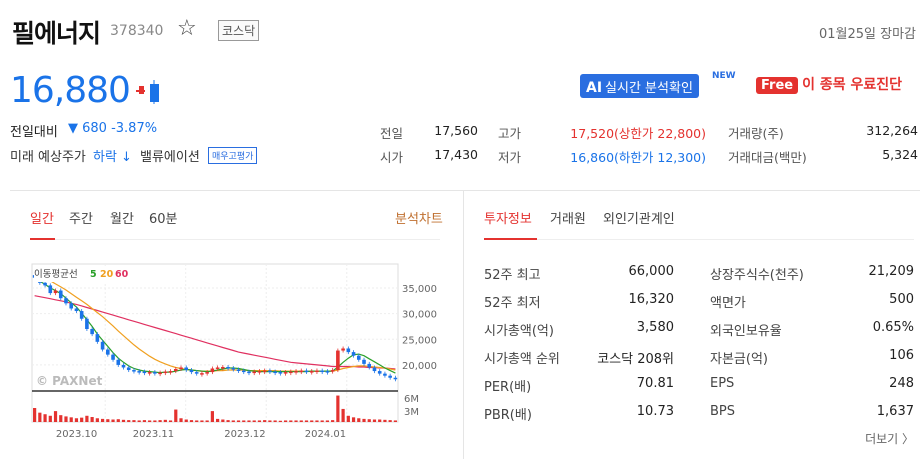 Image resolution: width=924 pixels, height=459 pixels. I want to click on free-diagnosis-link: Free 이 종목 우료진단, so click(829, 84).